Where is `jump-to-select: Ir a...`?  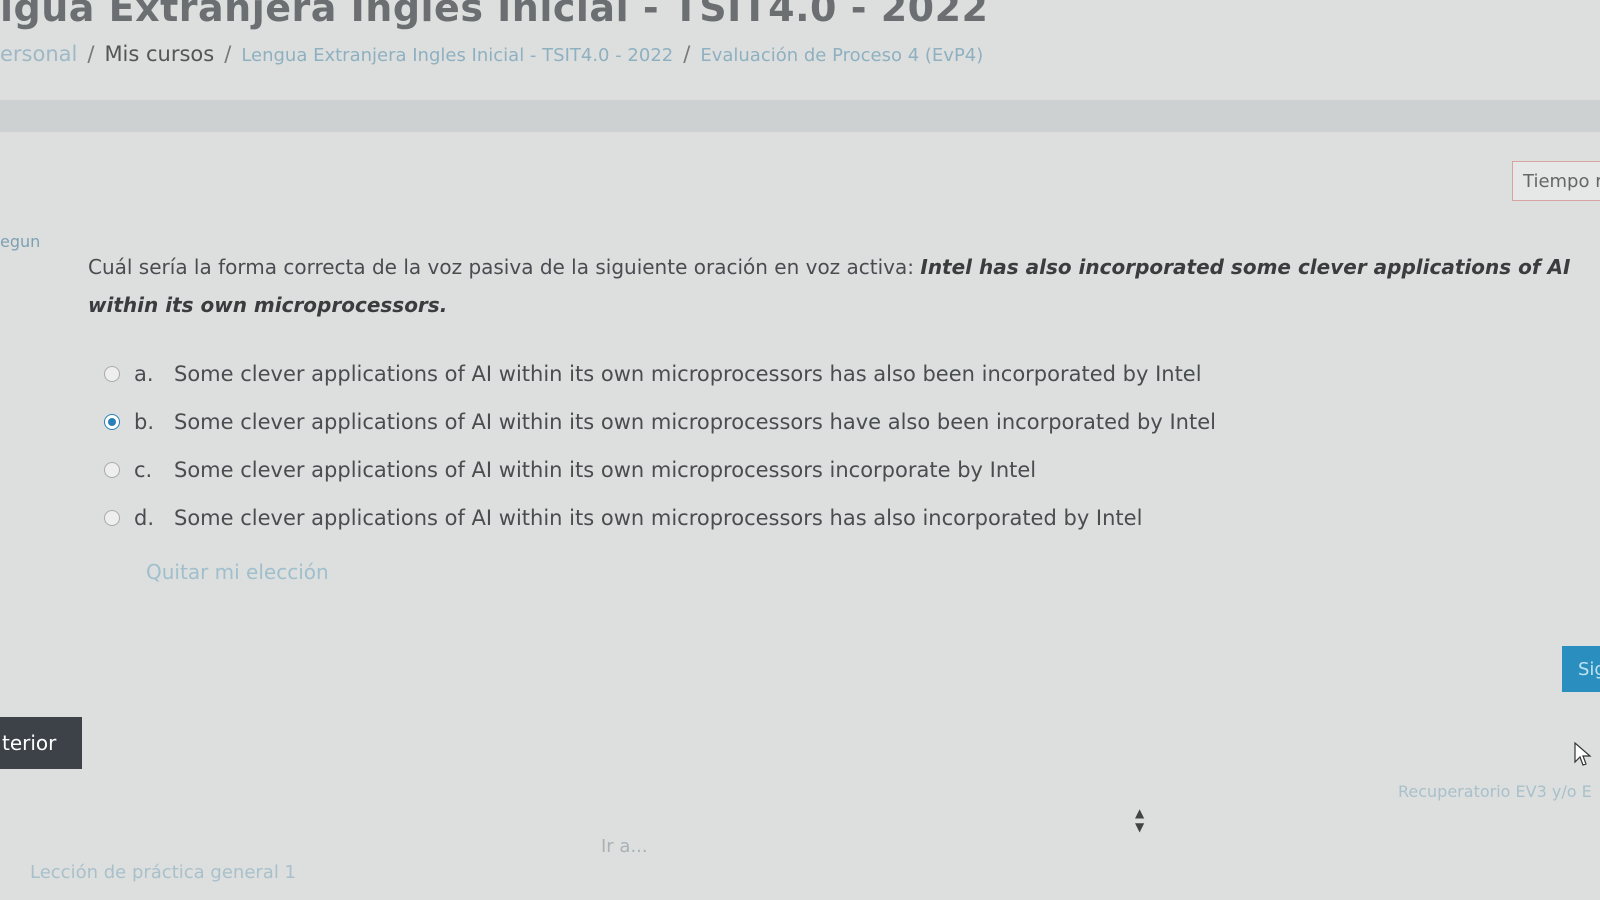 jump-to-select: Ir a... is located at coordinates (624, 846).